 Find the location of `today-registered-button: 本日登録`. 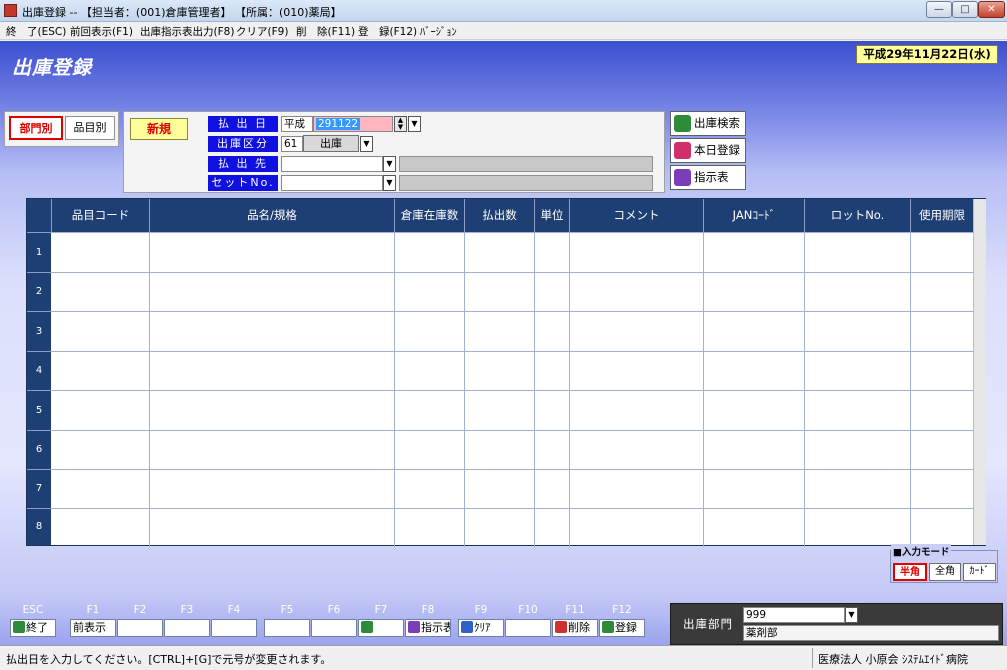

today-registered-button: 本日登録 is located at coordinates (708, 150).